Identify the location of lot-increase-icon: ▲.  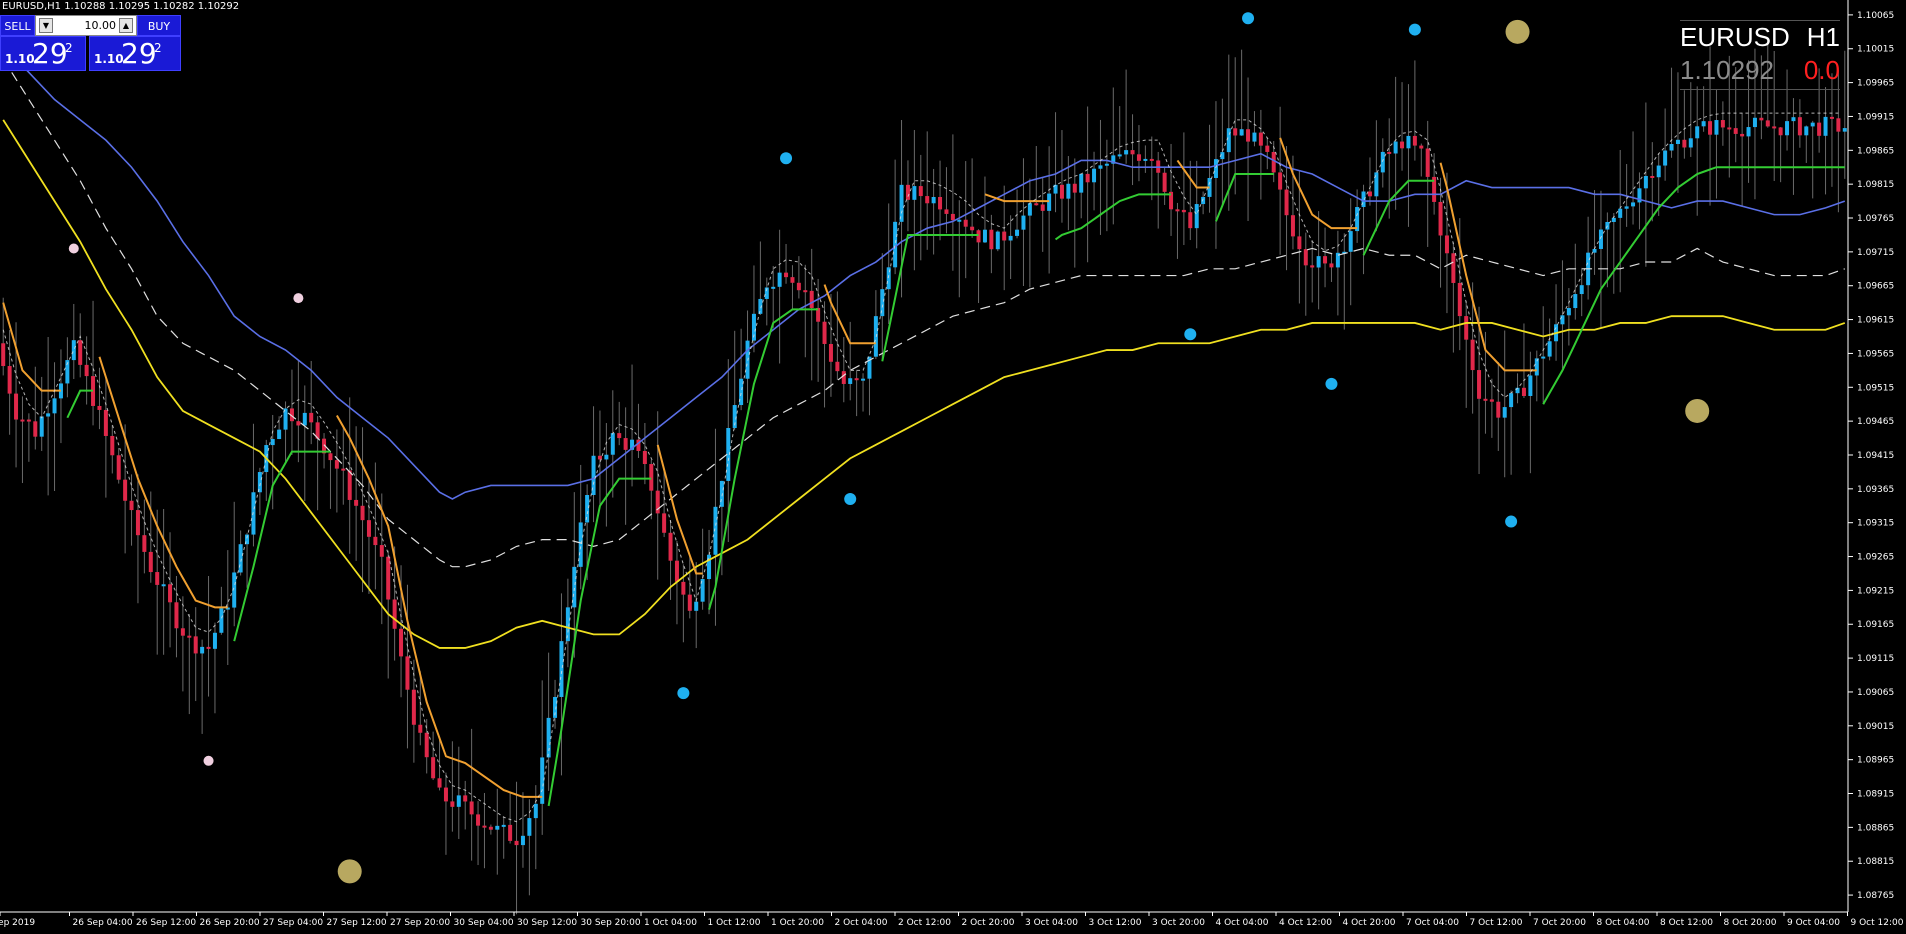
(126, 25).